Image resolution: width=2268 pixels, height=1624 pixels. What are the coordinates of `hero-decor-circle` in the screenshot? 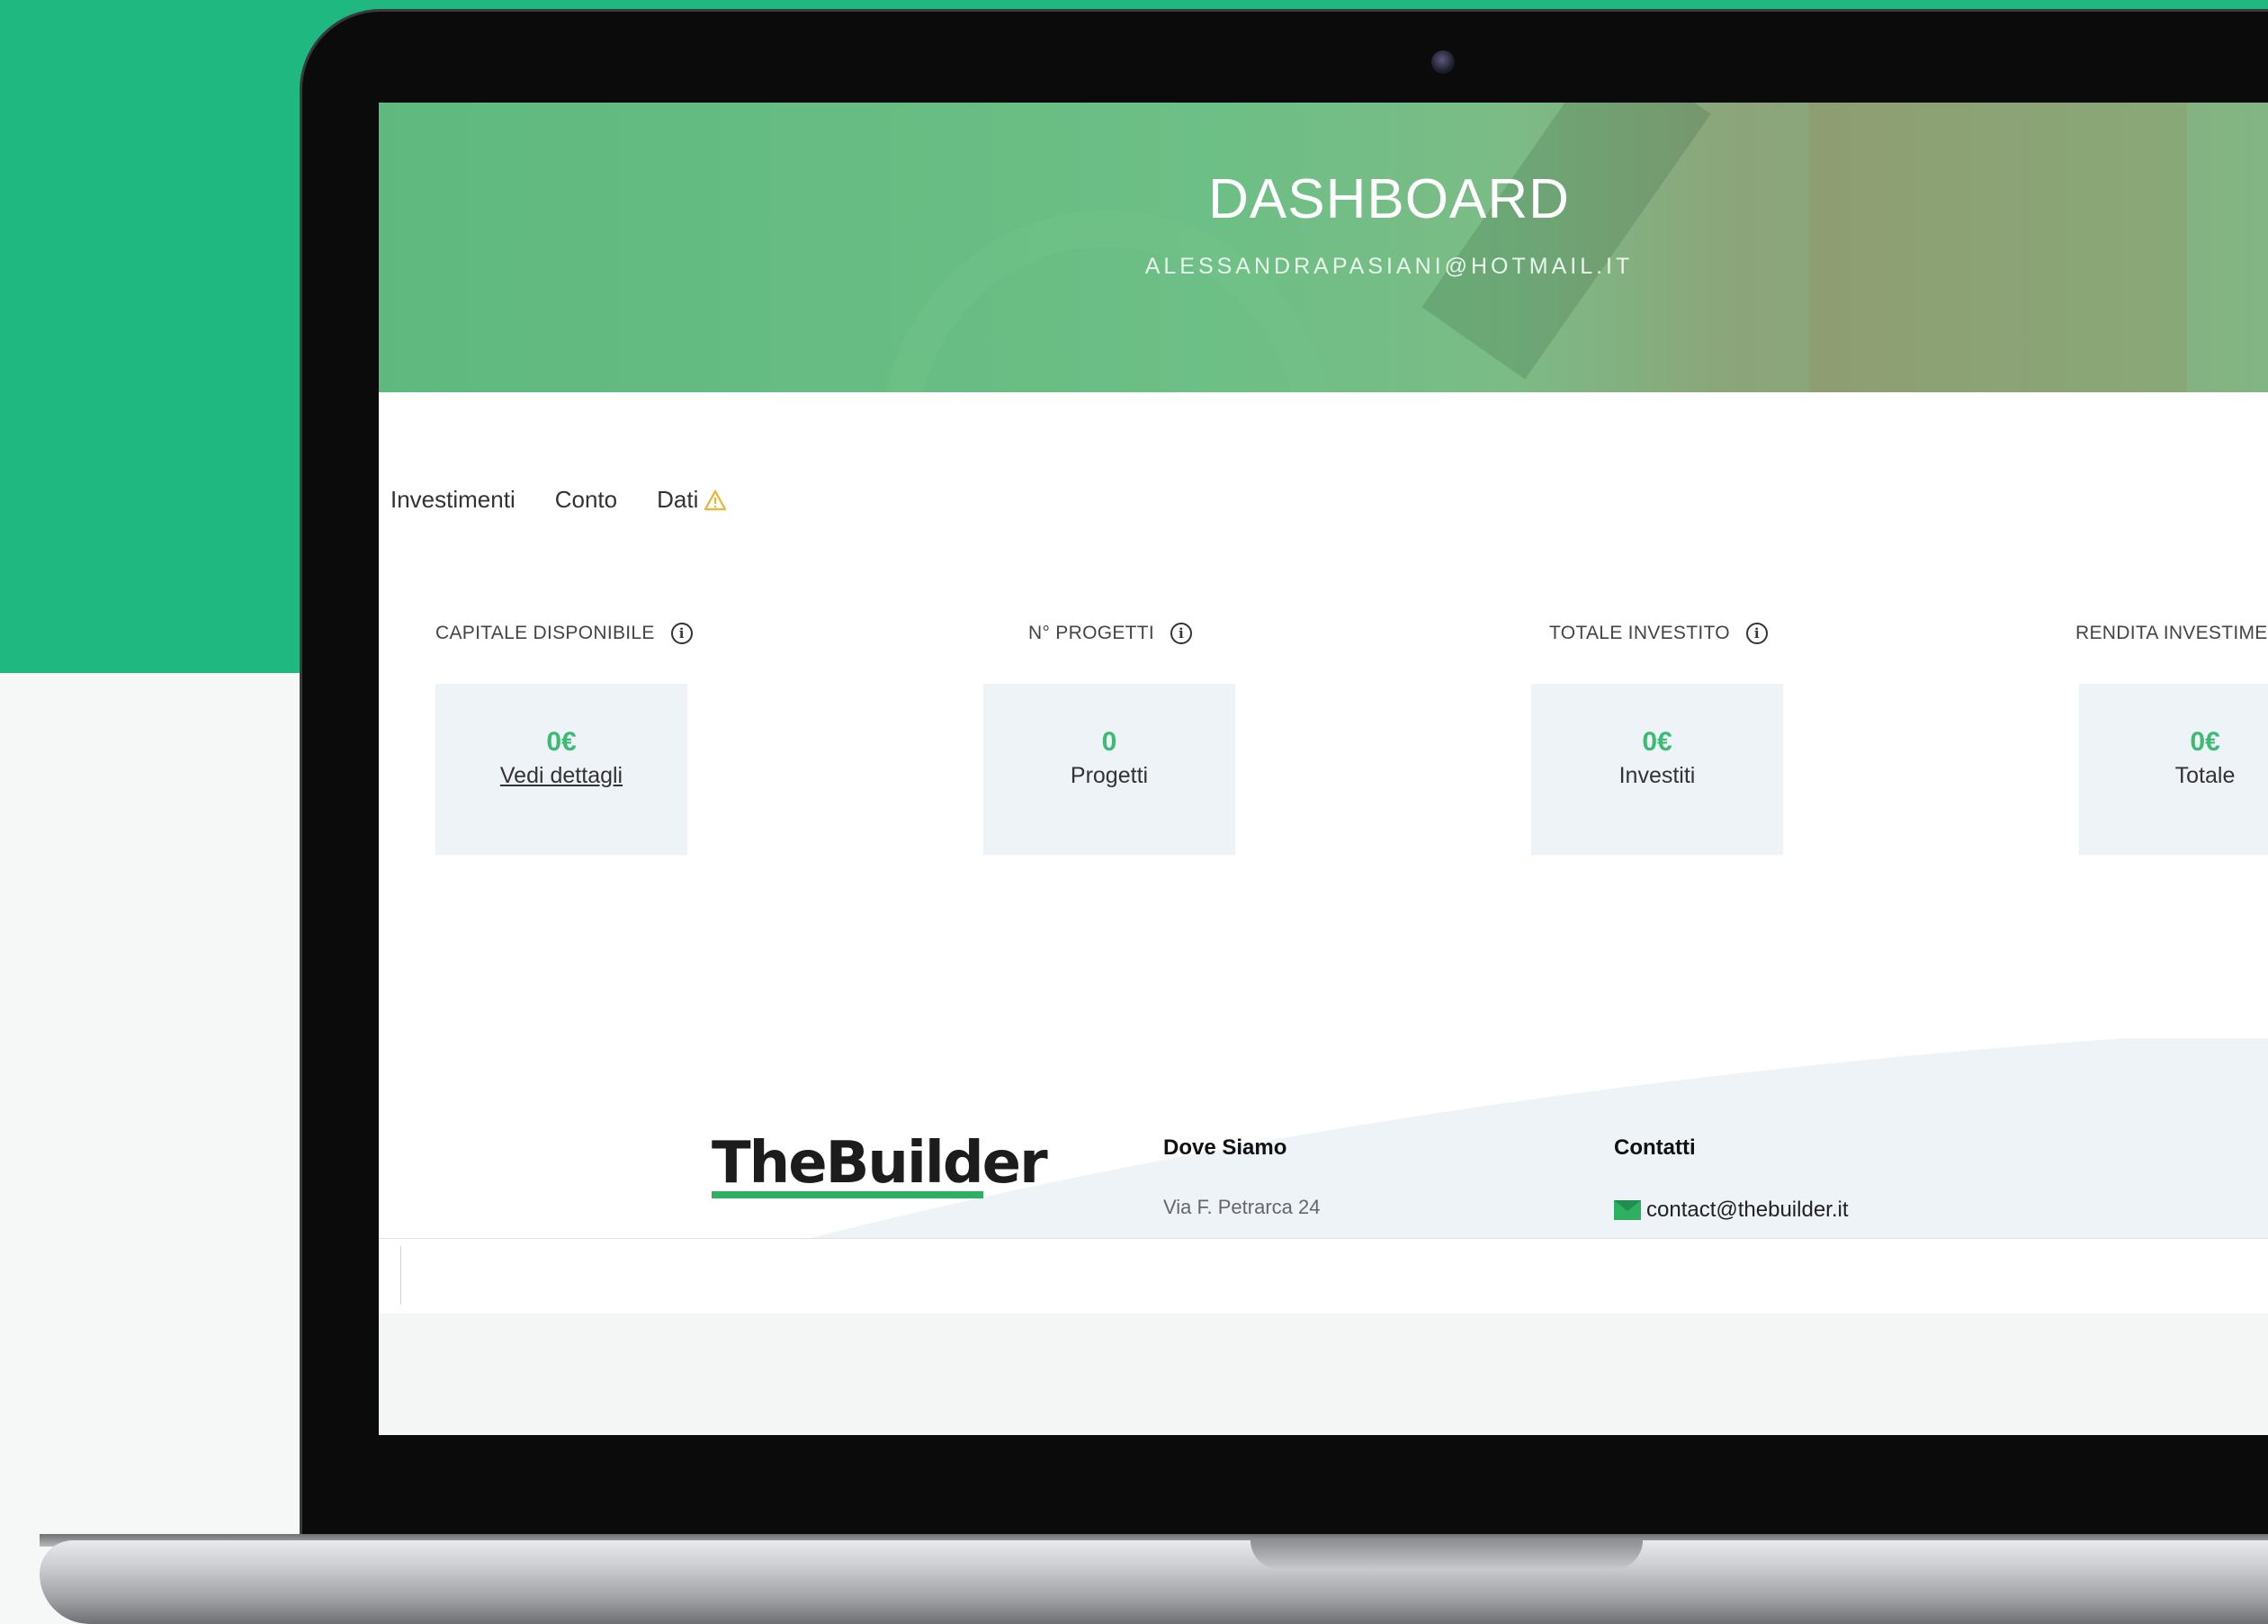 It's located at (1107, 301).